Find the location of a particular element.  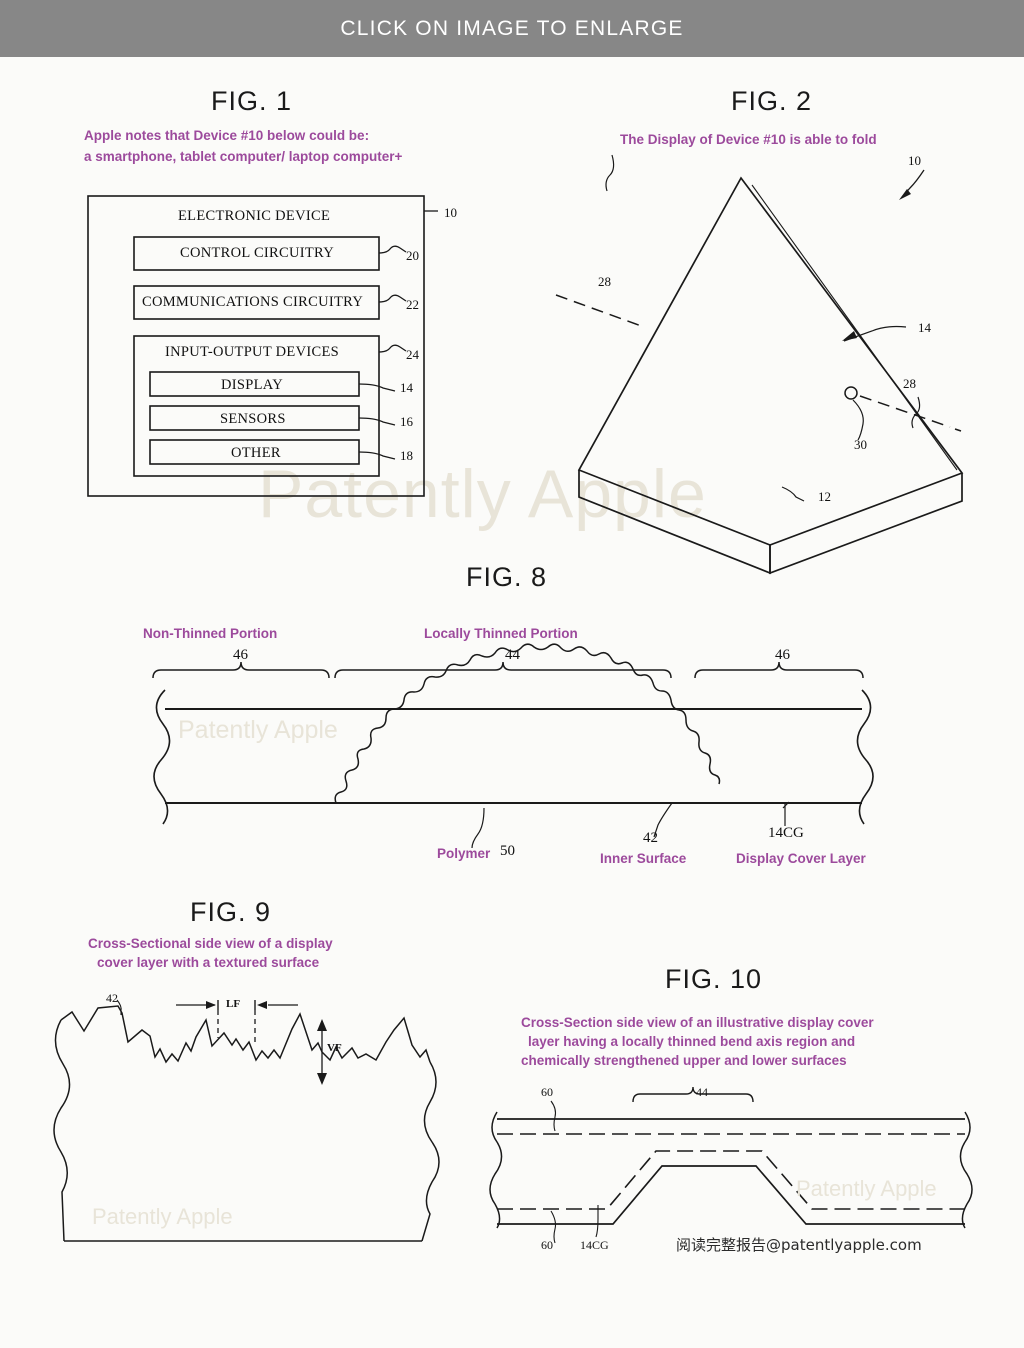

fig10-ref-60-lower: 60 is located at coordinates (547, 1245).